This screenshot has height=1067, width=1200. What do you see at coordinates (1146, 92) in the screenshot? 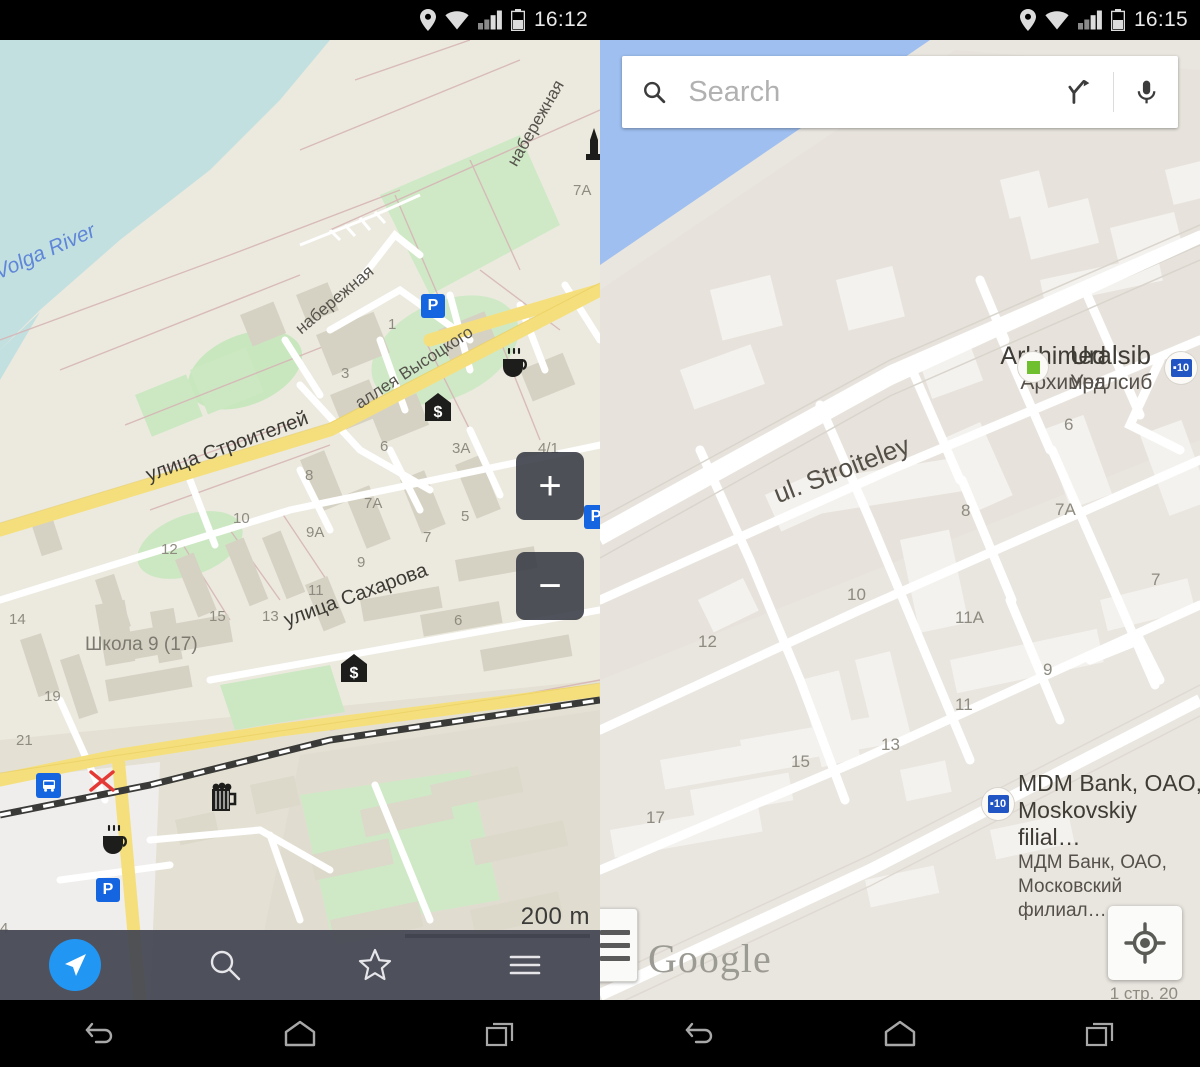
I see `microphone-icon` at bounding box center [1146, 92].